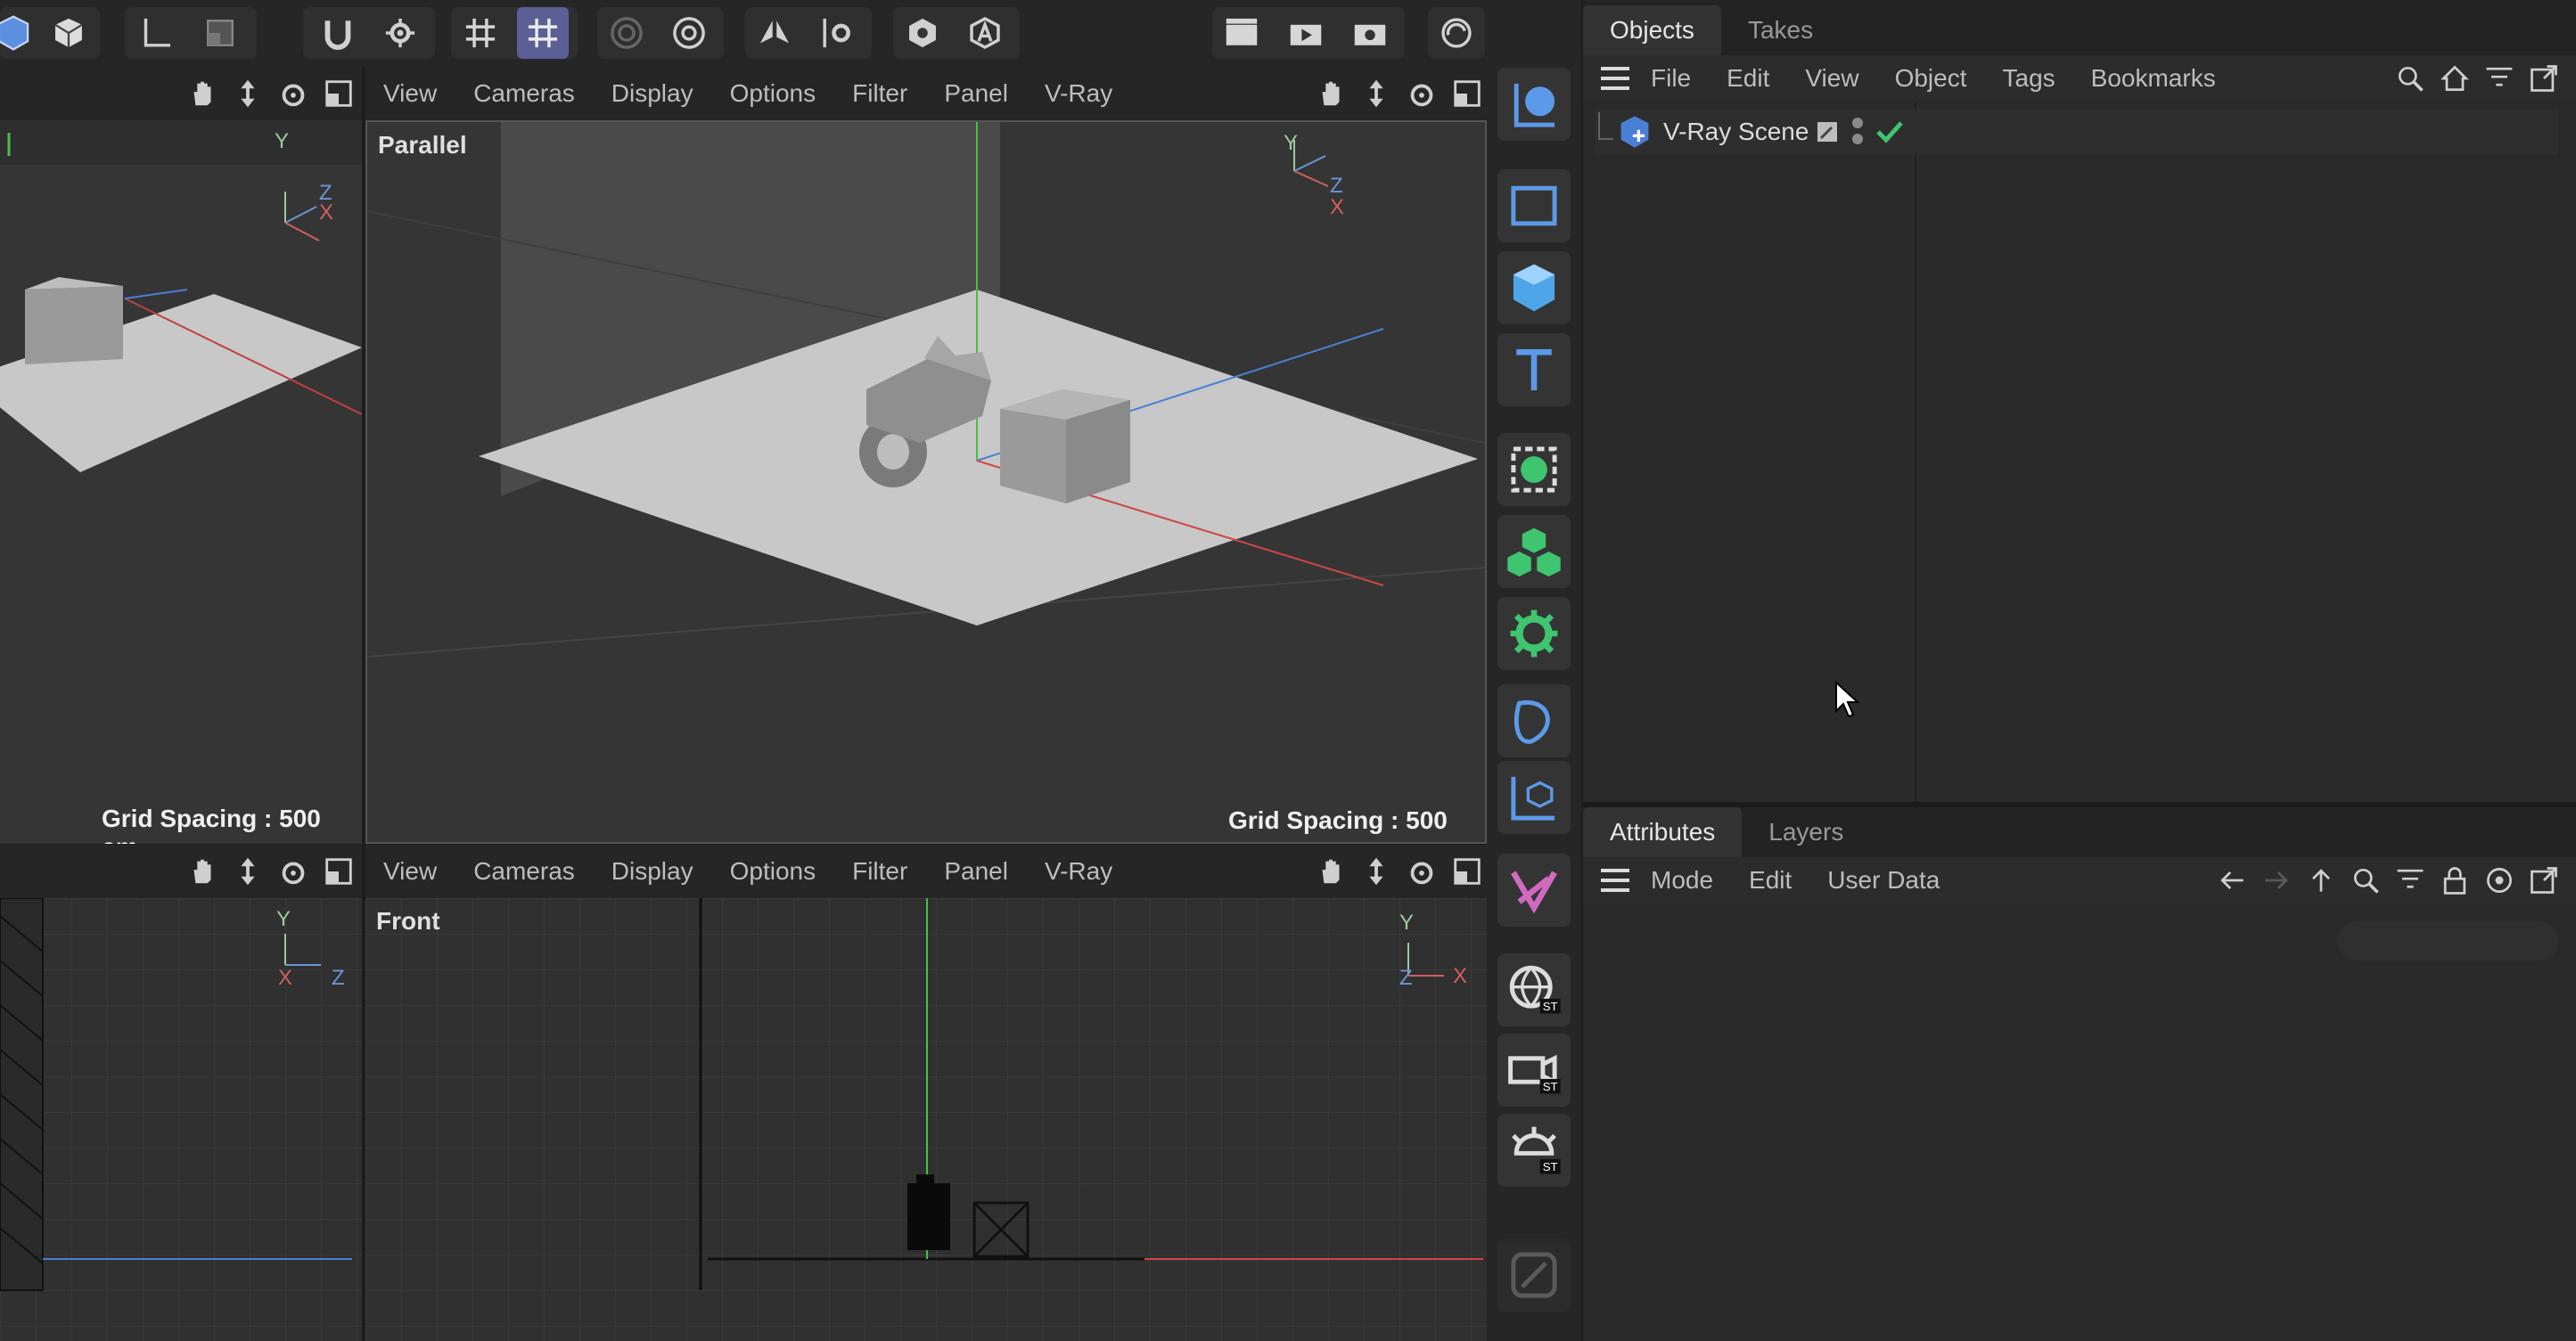 The width and height of the screenshot is (2576, 1341). Describe the element at coordinates (1534, 1070) in the screenshot. I see `camera-st-icon: ST` at that location.